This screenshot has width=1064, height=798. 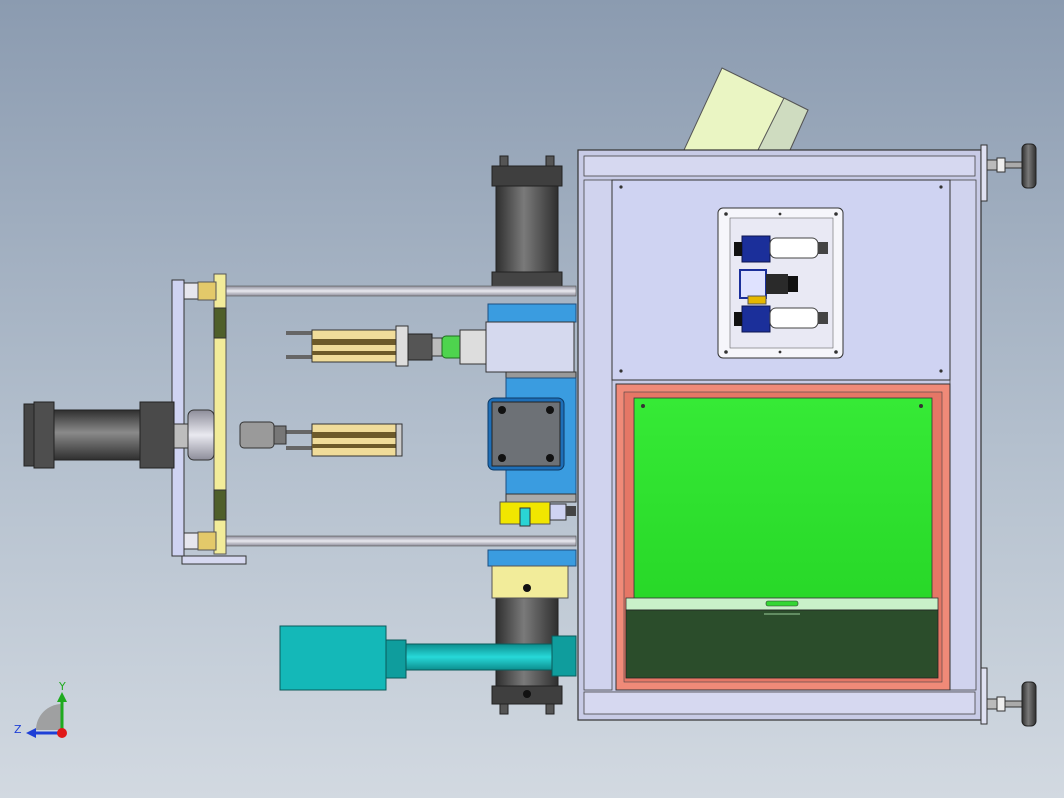 What do you see at coordinates (49, 717) in the screenshot?
I see `triad-arc` at bounding box center [49, 717].